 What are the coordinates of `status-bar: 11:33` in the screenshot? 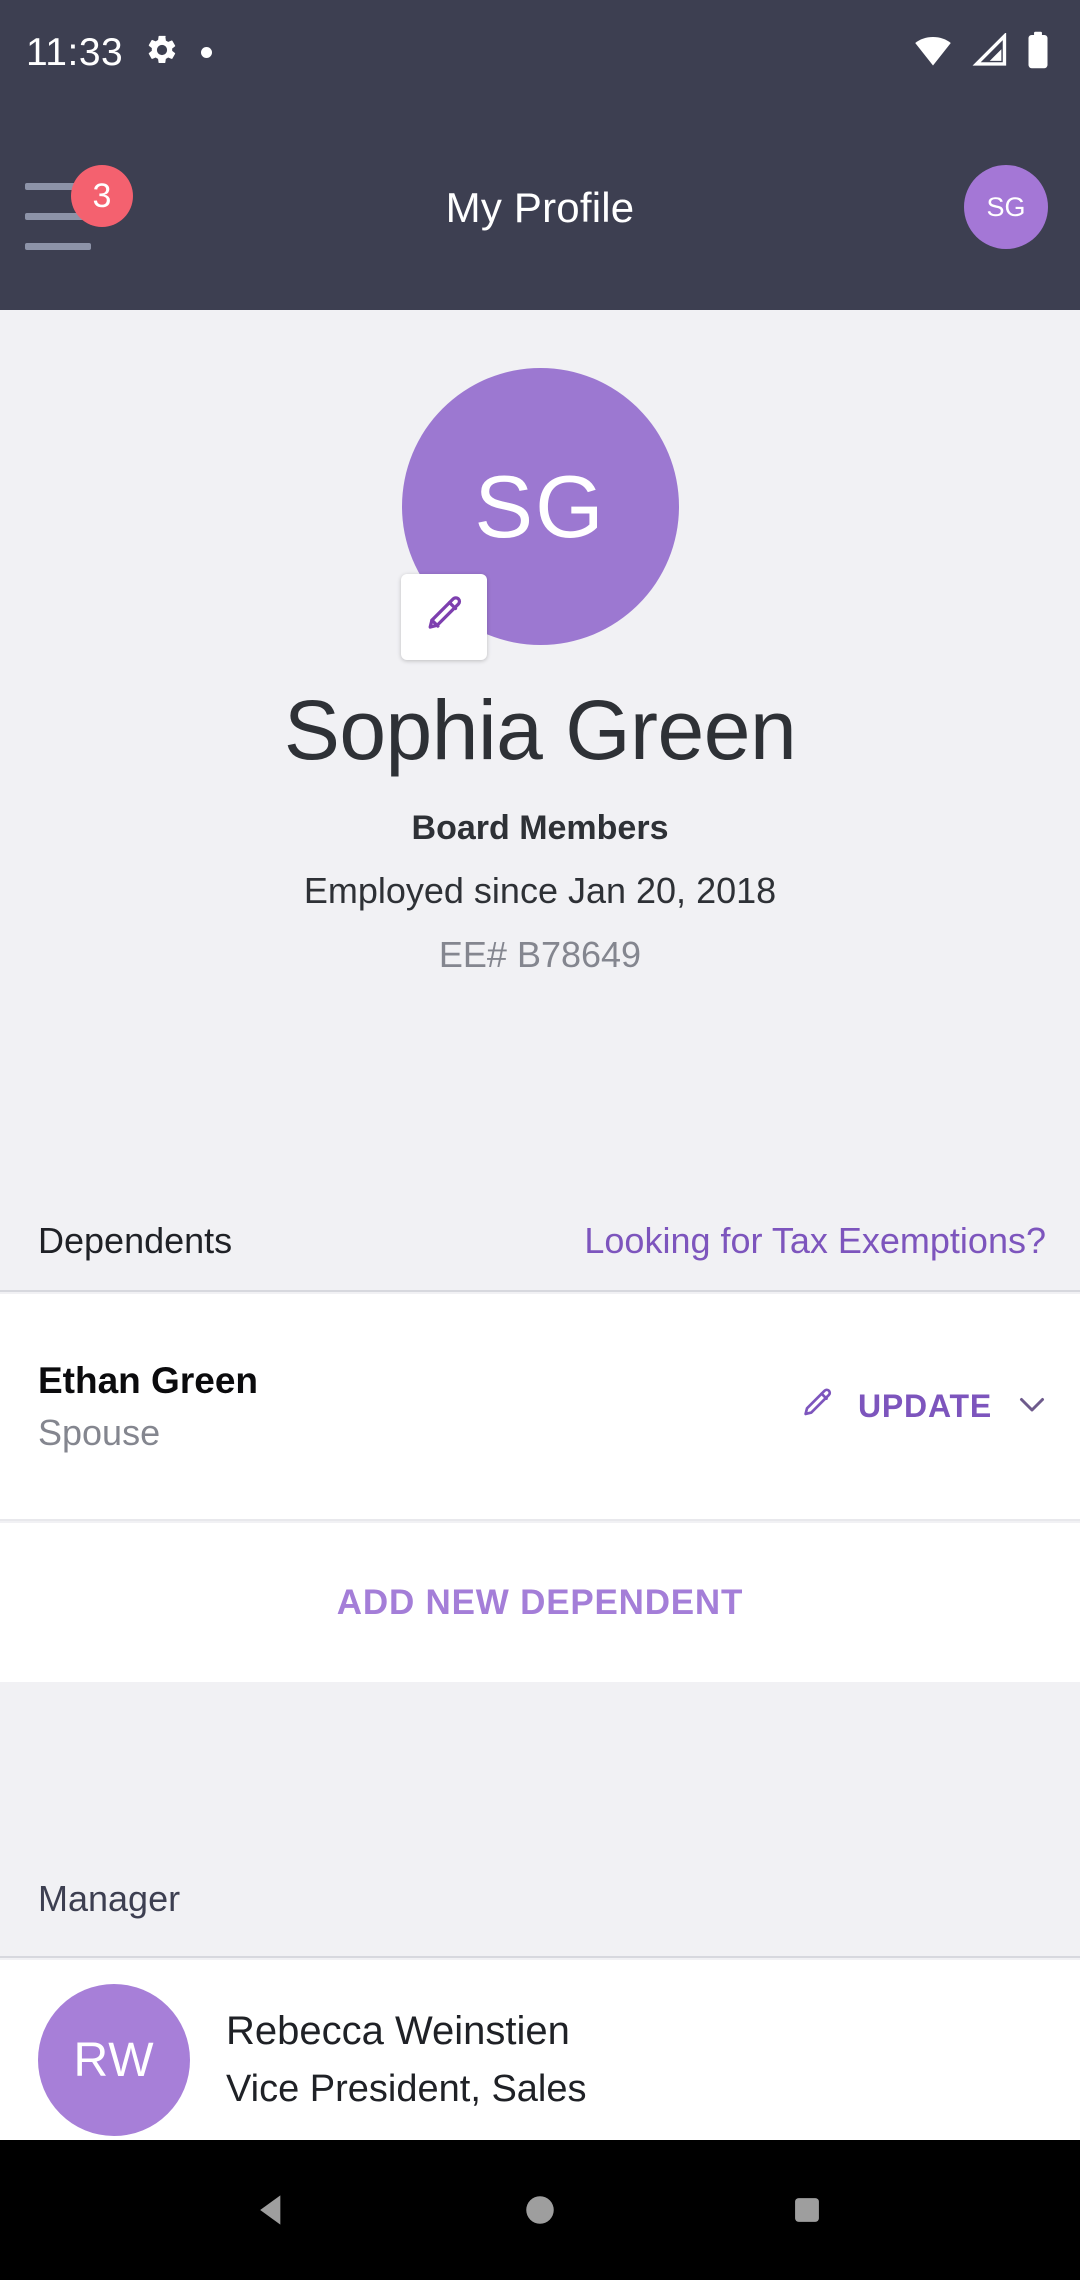 It's located at (540, 52).